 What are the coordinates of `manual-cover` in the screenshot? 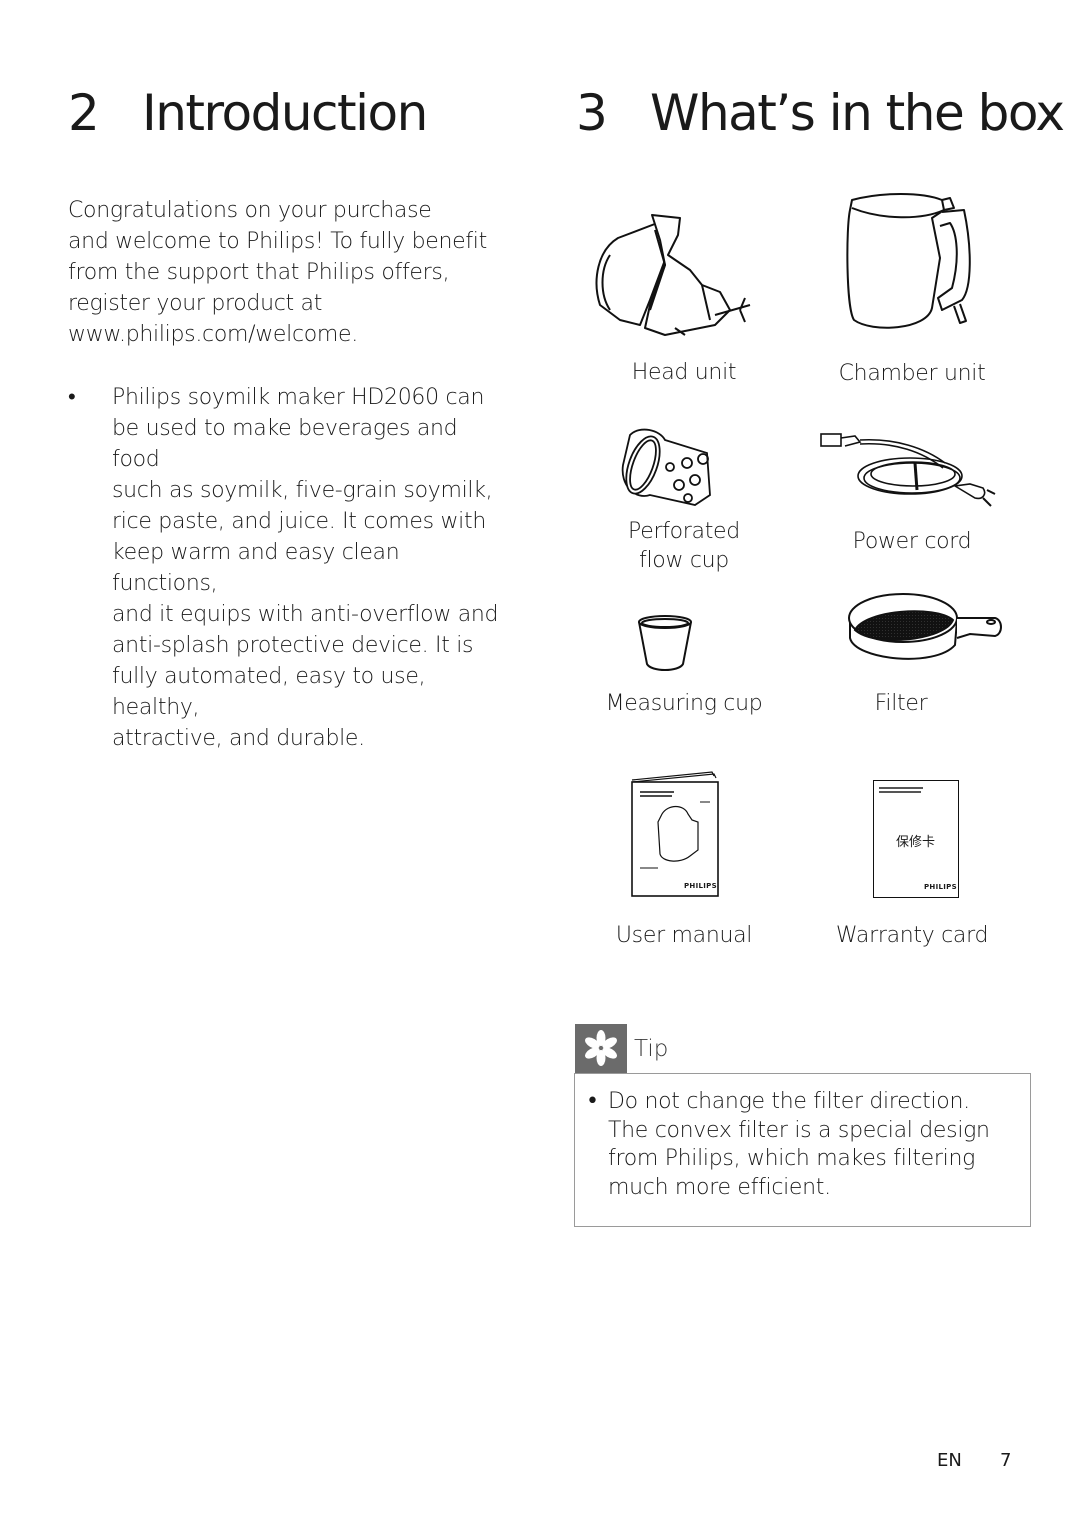 It's located at (675, 834).